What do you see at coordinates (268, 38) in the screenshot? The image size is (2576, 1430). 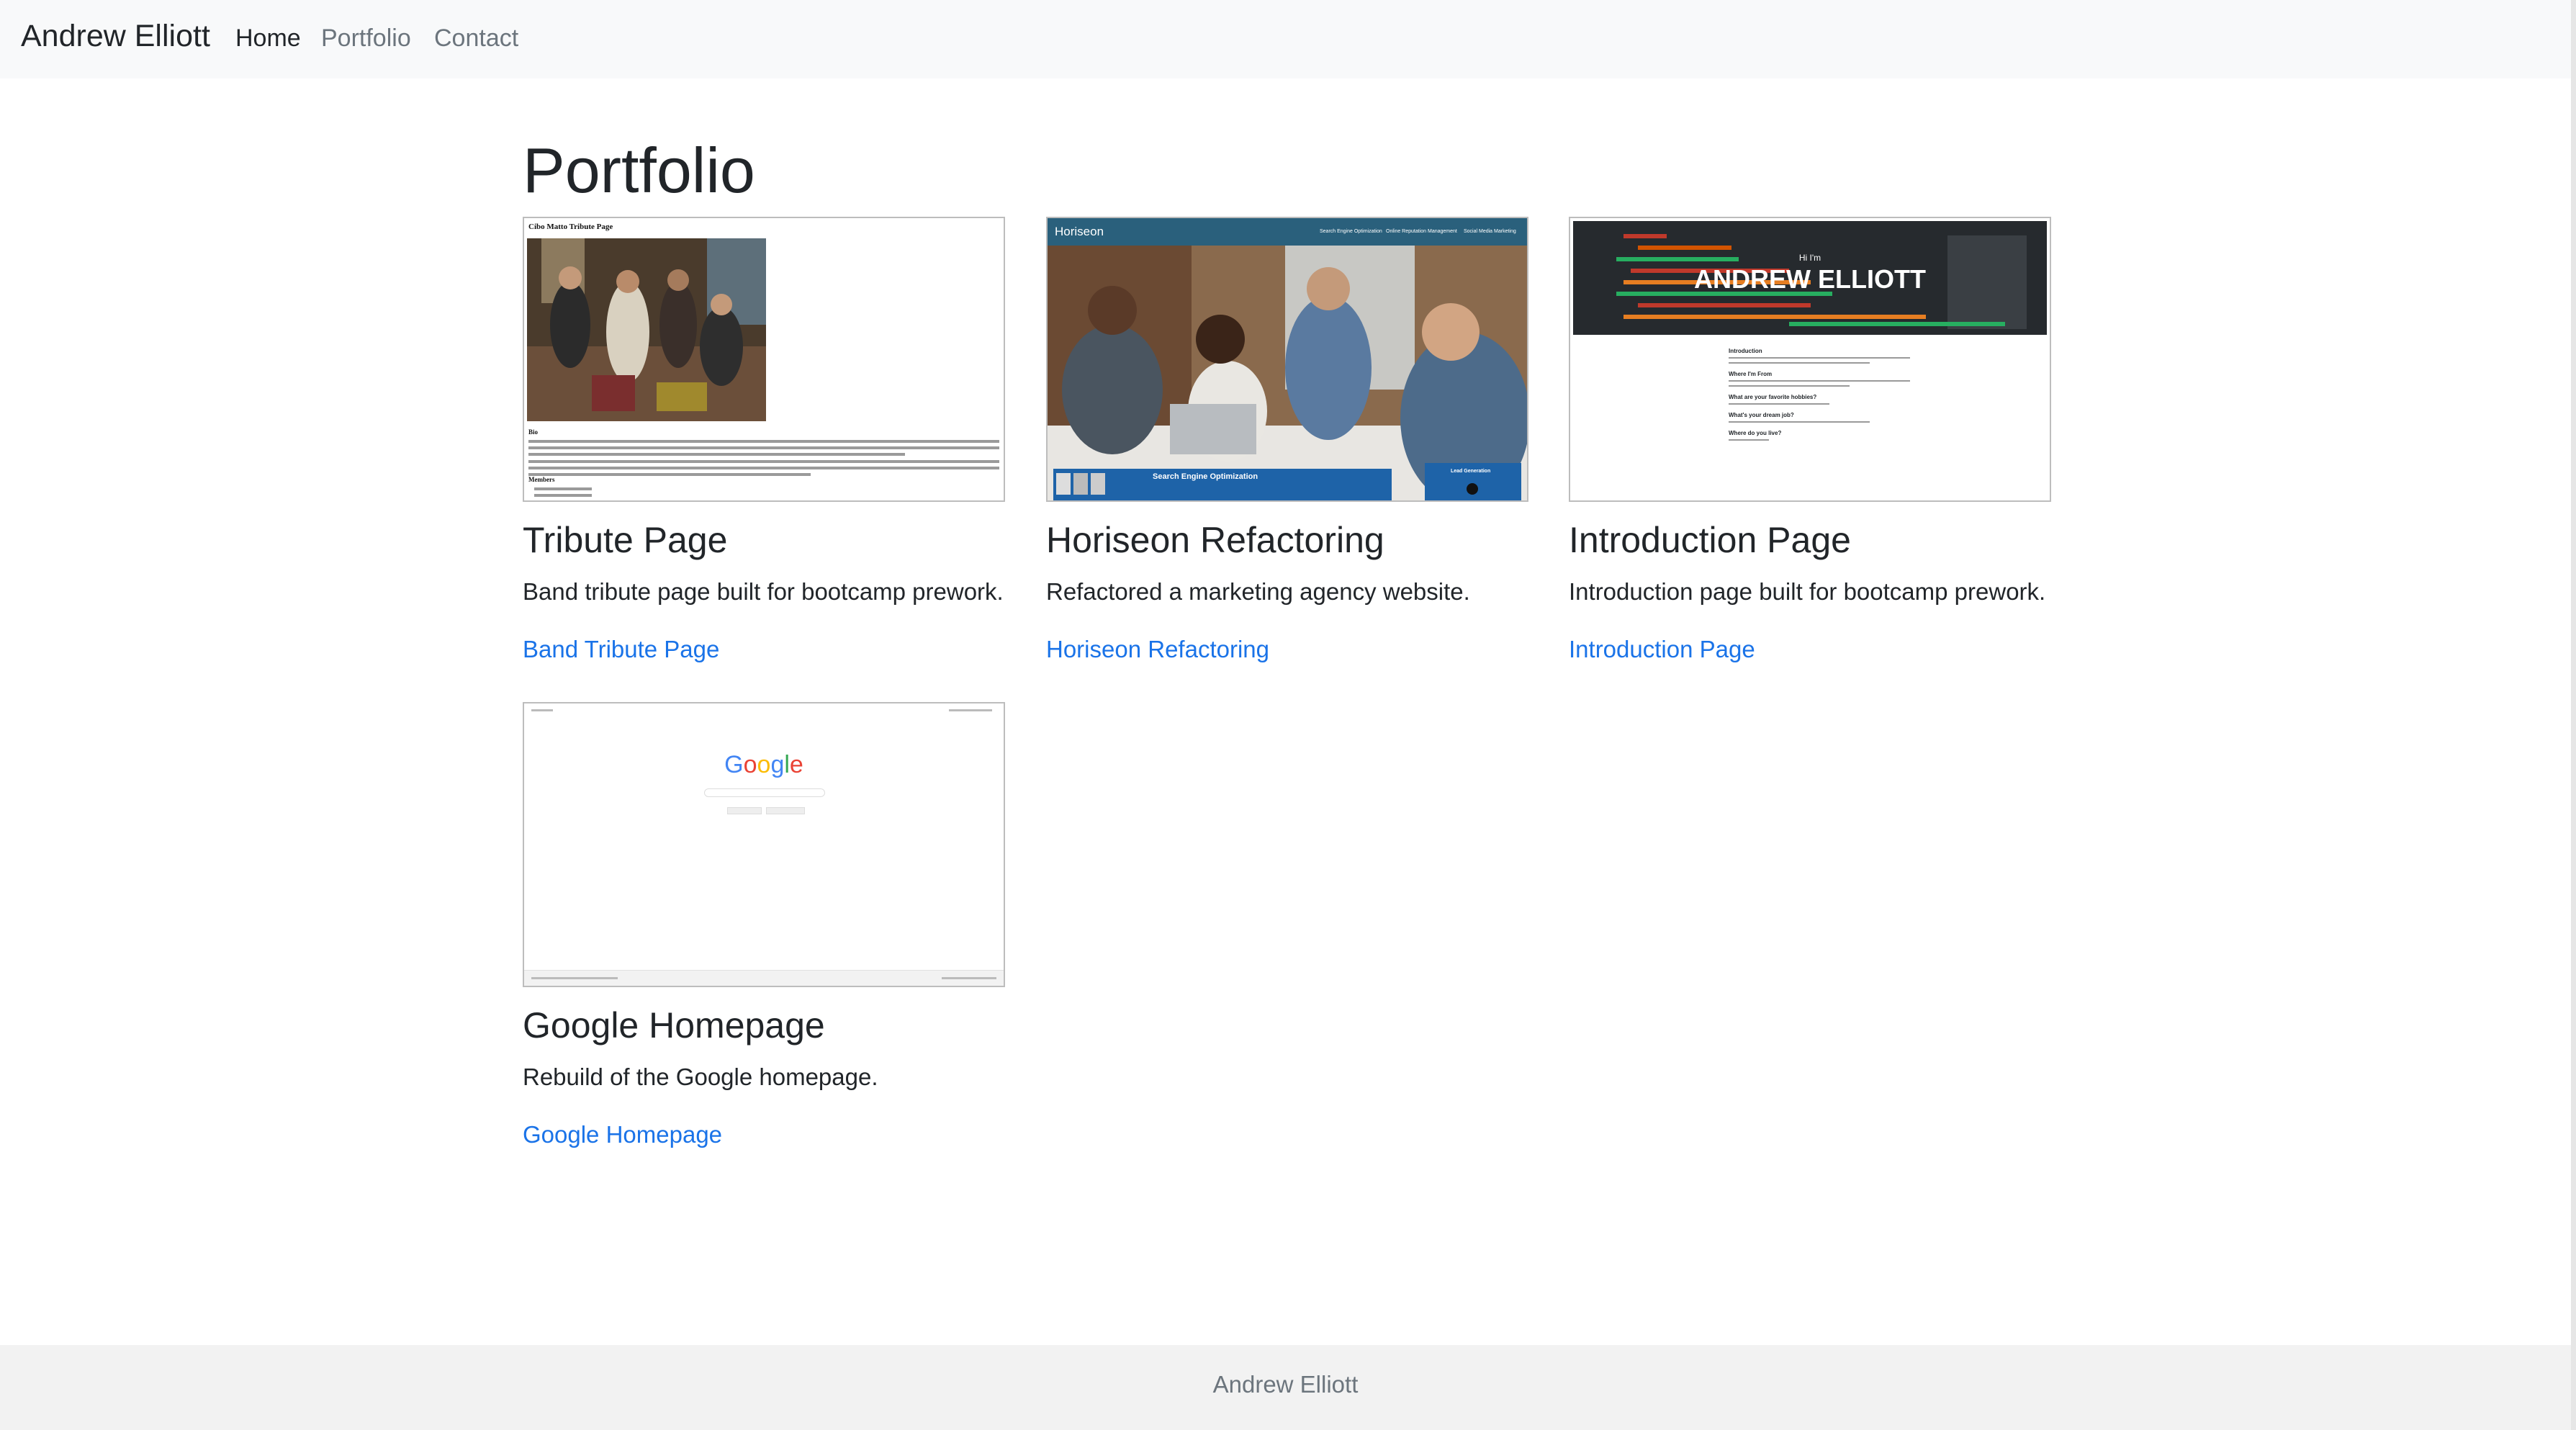 I see `nav-home: Home` at bounding box center [268, 38].